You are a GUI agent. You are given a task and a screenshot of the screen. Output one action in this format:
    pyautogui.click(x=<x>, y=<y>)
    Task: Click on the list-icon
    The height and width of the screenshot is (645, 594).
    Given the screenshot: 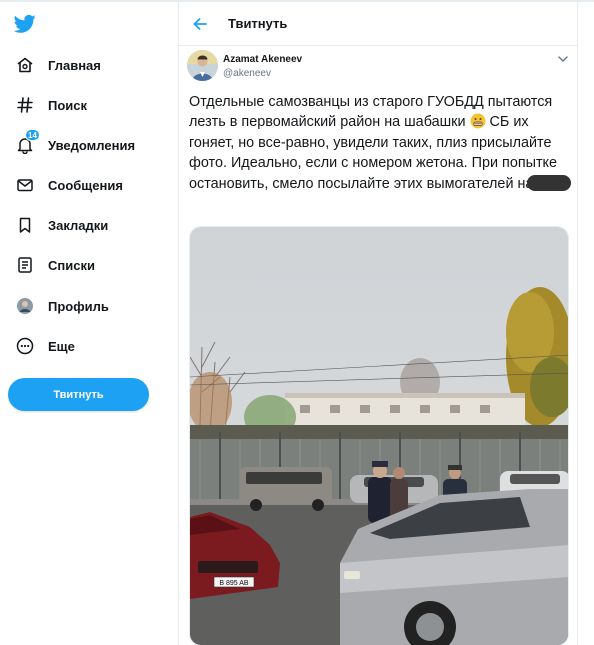 What is the action you would take?
    pyautogui.click(x=25, y=265)
    